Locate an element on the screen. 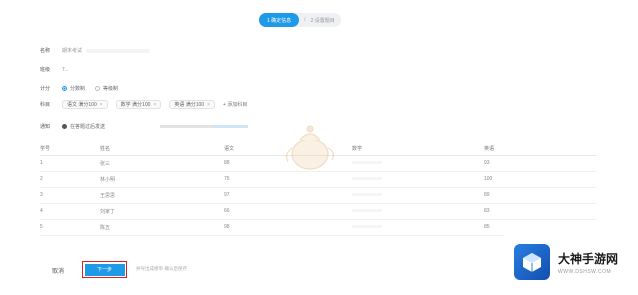 The height and width of the screenshot is (295, 638). table-row: 3 王思思 97 89 is located at coordinates (318, 195).